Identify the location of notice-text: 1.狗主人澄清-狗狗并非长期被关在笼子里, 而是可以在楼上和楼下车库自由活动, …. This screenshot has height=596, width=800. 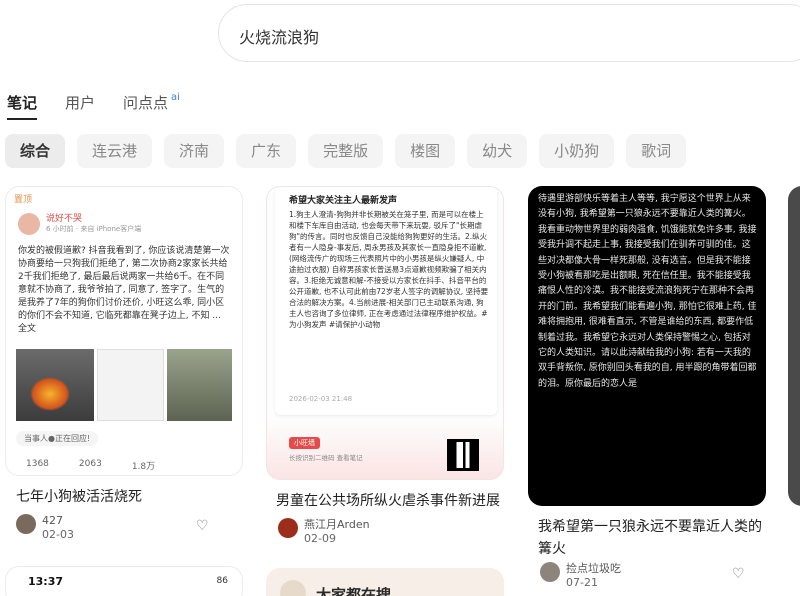
(389, 269).